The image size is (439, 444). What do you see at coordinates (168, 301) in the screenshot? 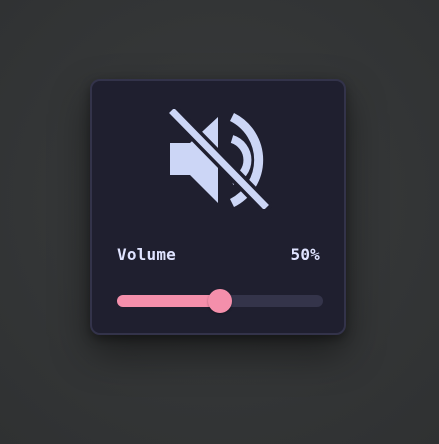
I see `volume-slider-fill` at bounding box center [168, 301].